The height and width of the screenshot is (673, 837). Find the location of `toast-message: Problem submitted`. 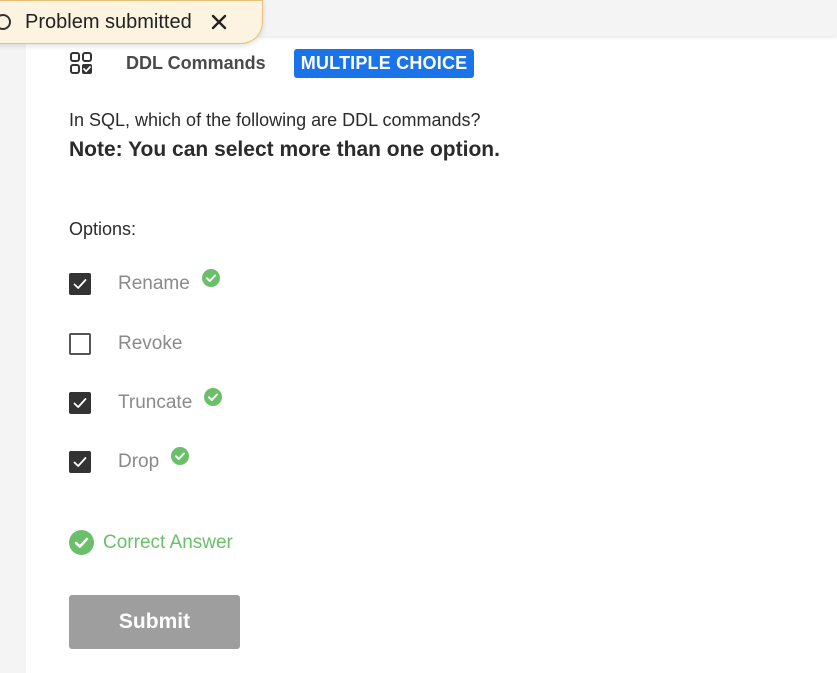

toast-message: Problem submitted is located at coordinates (108, 21).